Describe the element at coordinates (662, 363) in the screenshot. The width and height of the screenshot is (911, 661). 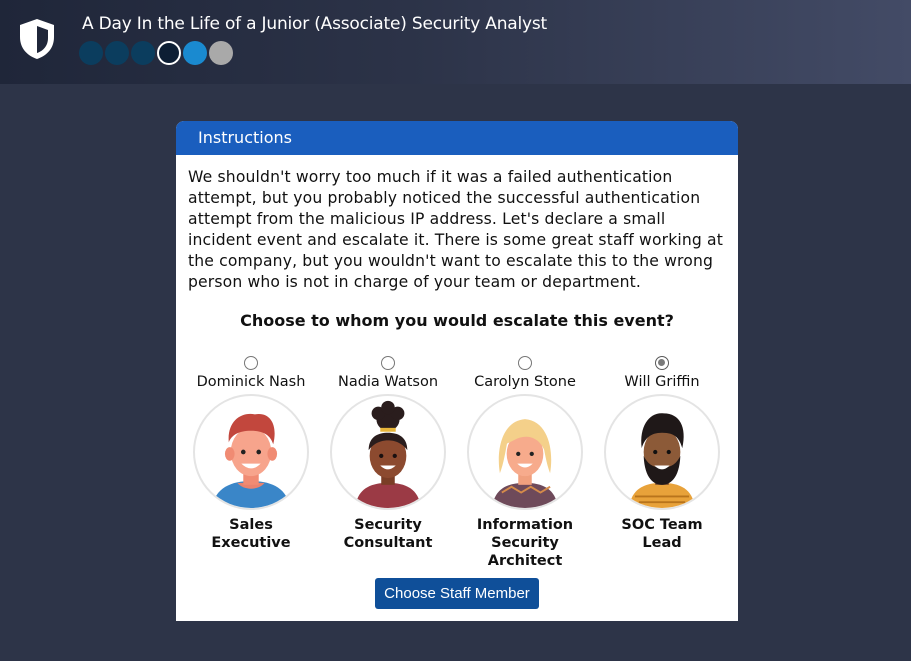
I see `staff-radio-selected` at that location.